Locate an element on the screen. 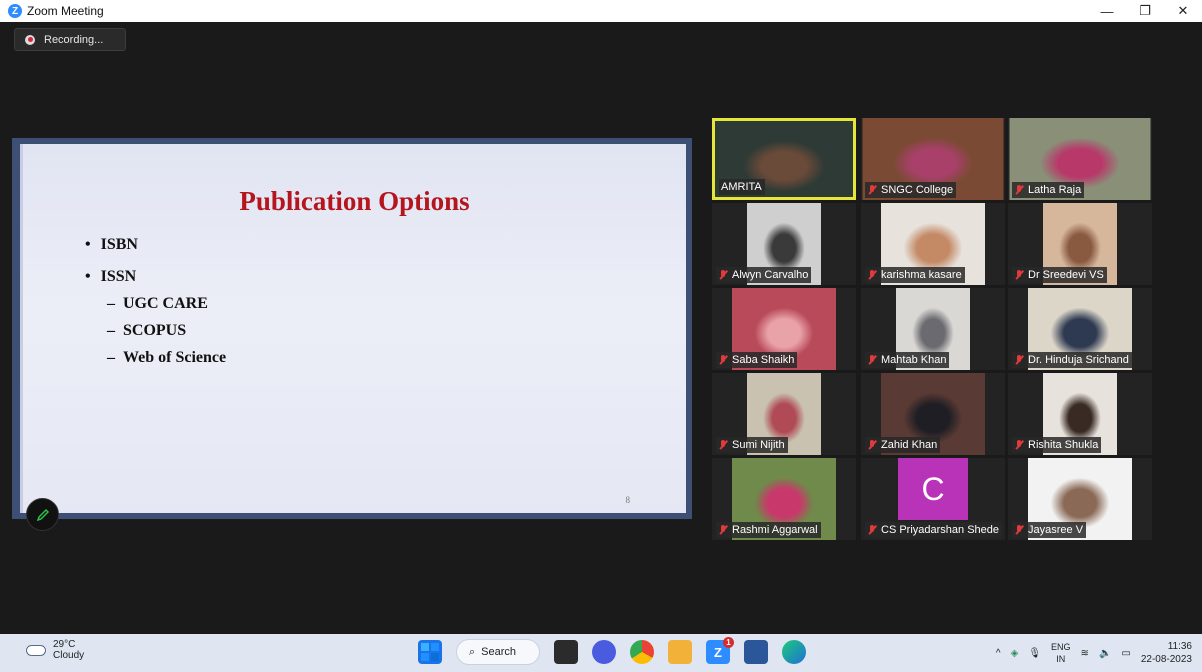 This screenshot has width=1202, height=672. close-button: ✕ is located at coordinates (1183, 11).